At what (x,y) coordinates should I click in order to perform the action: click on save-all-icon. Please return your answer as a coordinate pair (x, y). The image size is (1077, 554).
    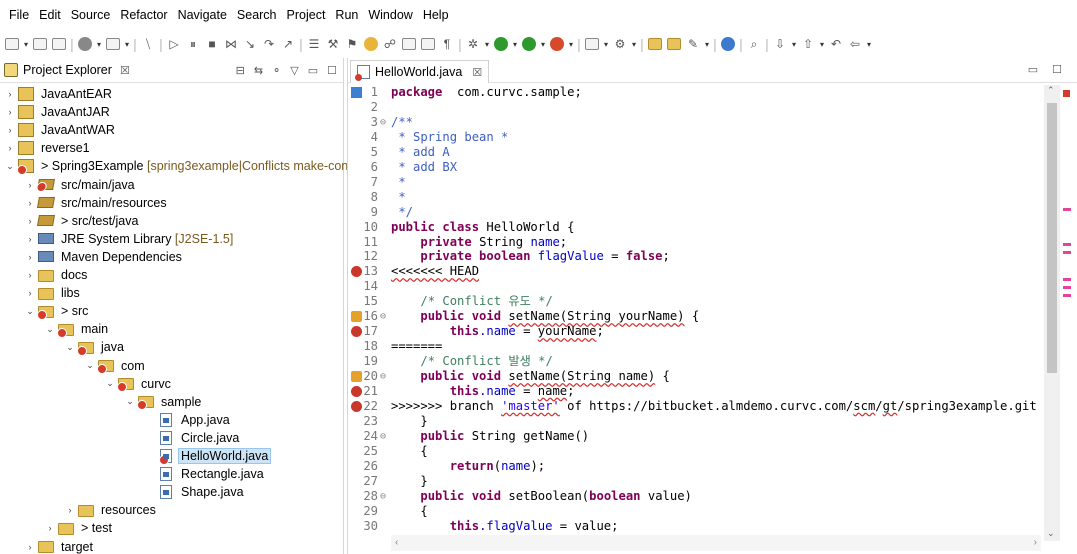
    Looking at the image, I should click on (59, 44).